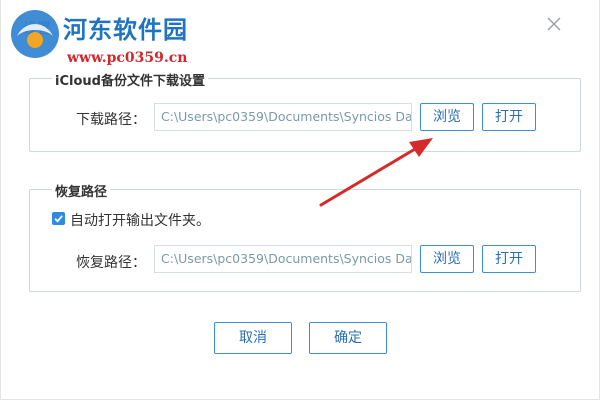  I want to click on watermark-url: www.pc0359.cn, so click(127, 58).